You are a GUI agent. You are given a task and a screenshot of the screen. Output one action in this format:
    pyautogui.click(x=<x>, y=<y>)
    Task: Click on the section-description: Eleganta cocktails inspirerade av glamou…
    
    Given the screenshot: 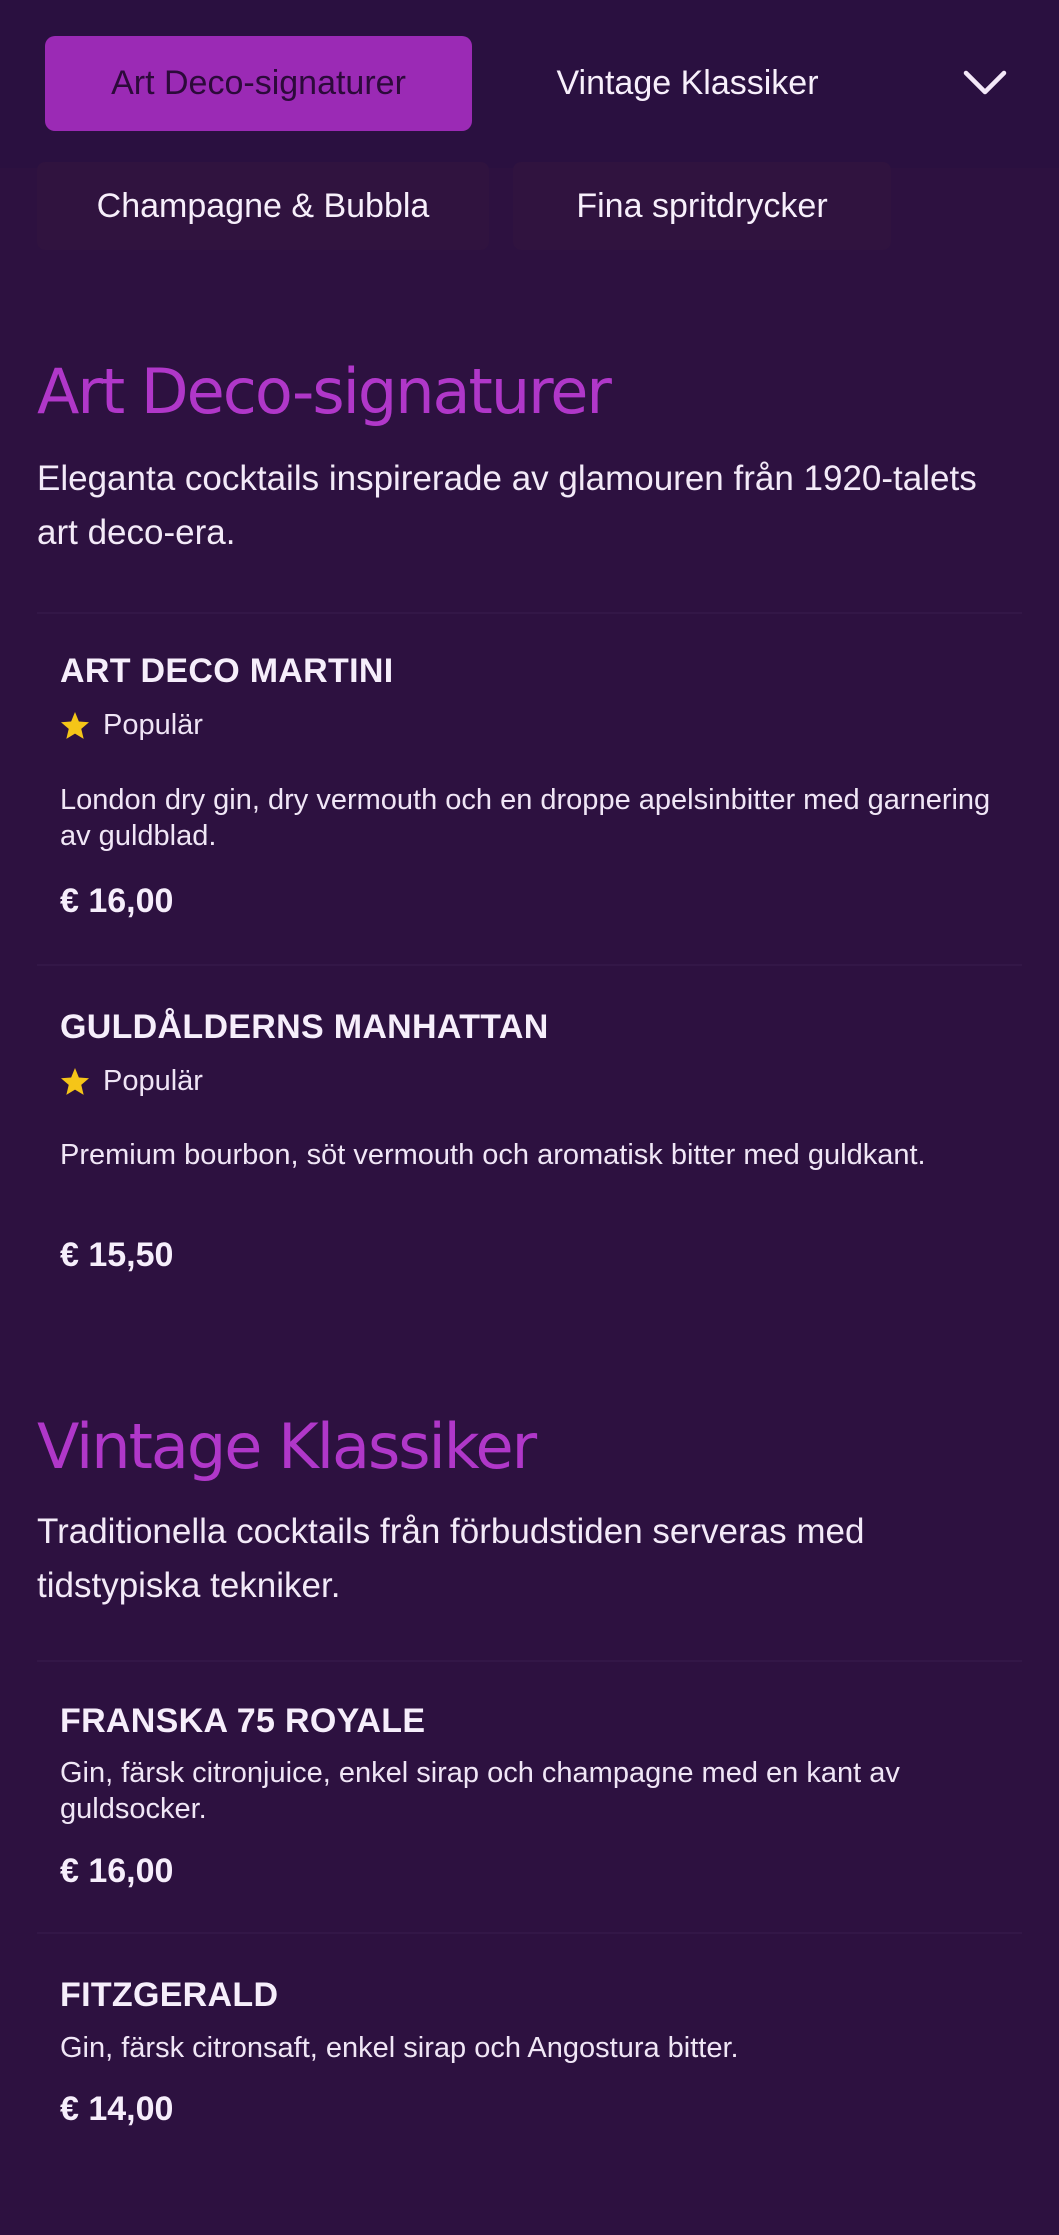 What is the action you would take?
    pyautogui.click(x=507, y=505)
    